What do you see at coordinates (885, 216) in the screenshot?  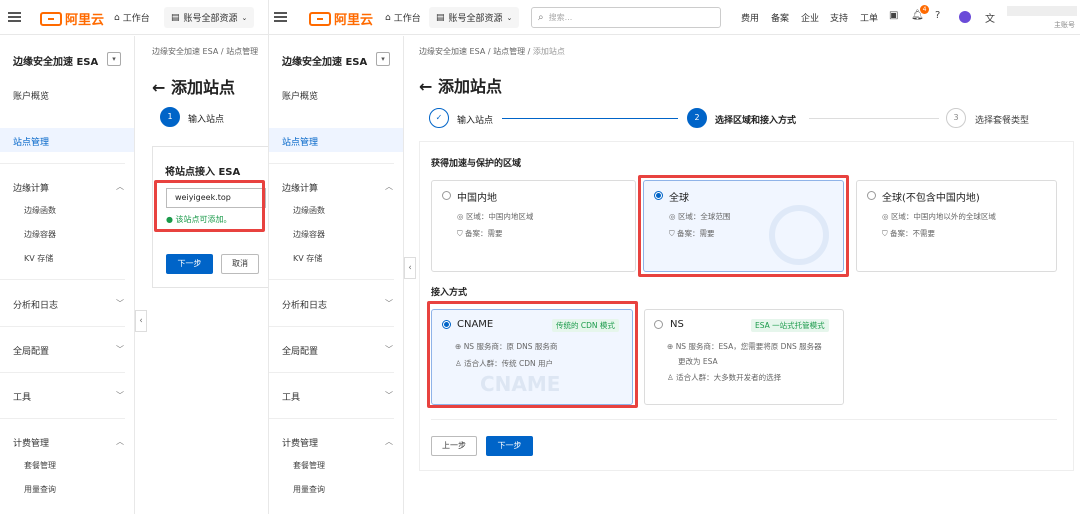 I see `location-icon: ◎` at bounding box center [885, 216].